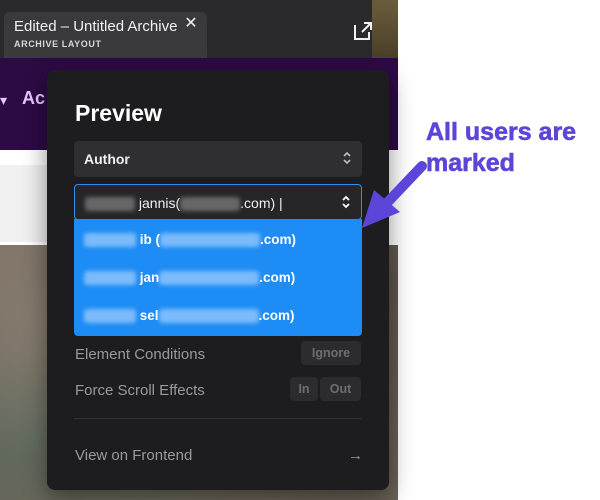  I want to click on text-caret: |, so click(281, 203).